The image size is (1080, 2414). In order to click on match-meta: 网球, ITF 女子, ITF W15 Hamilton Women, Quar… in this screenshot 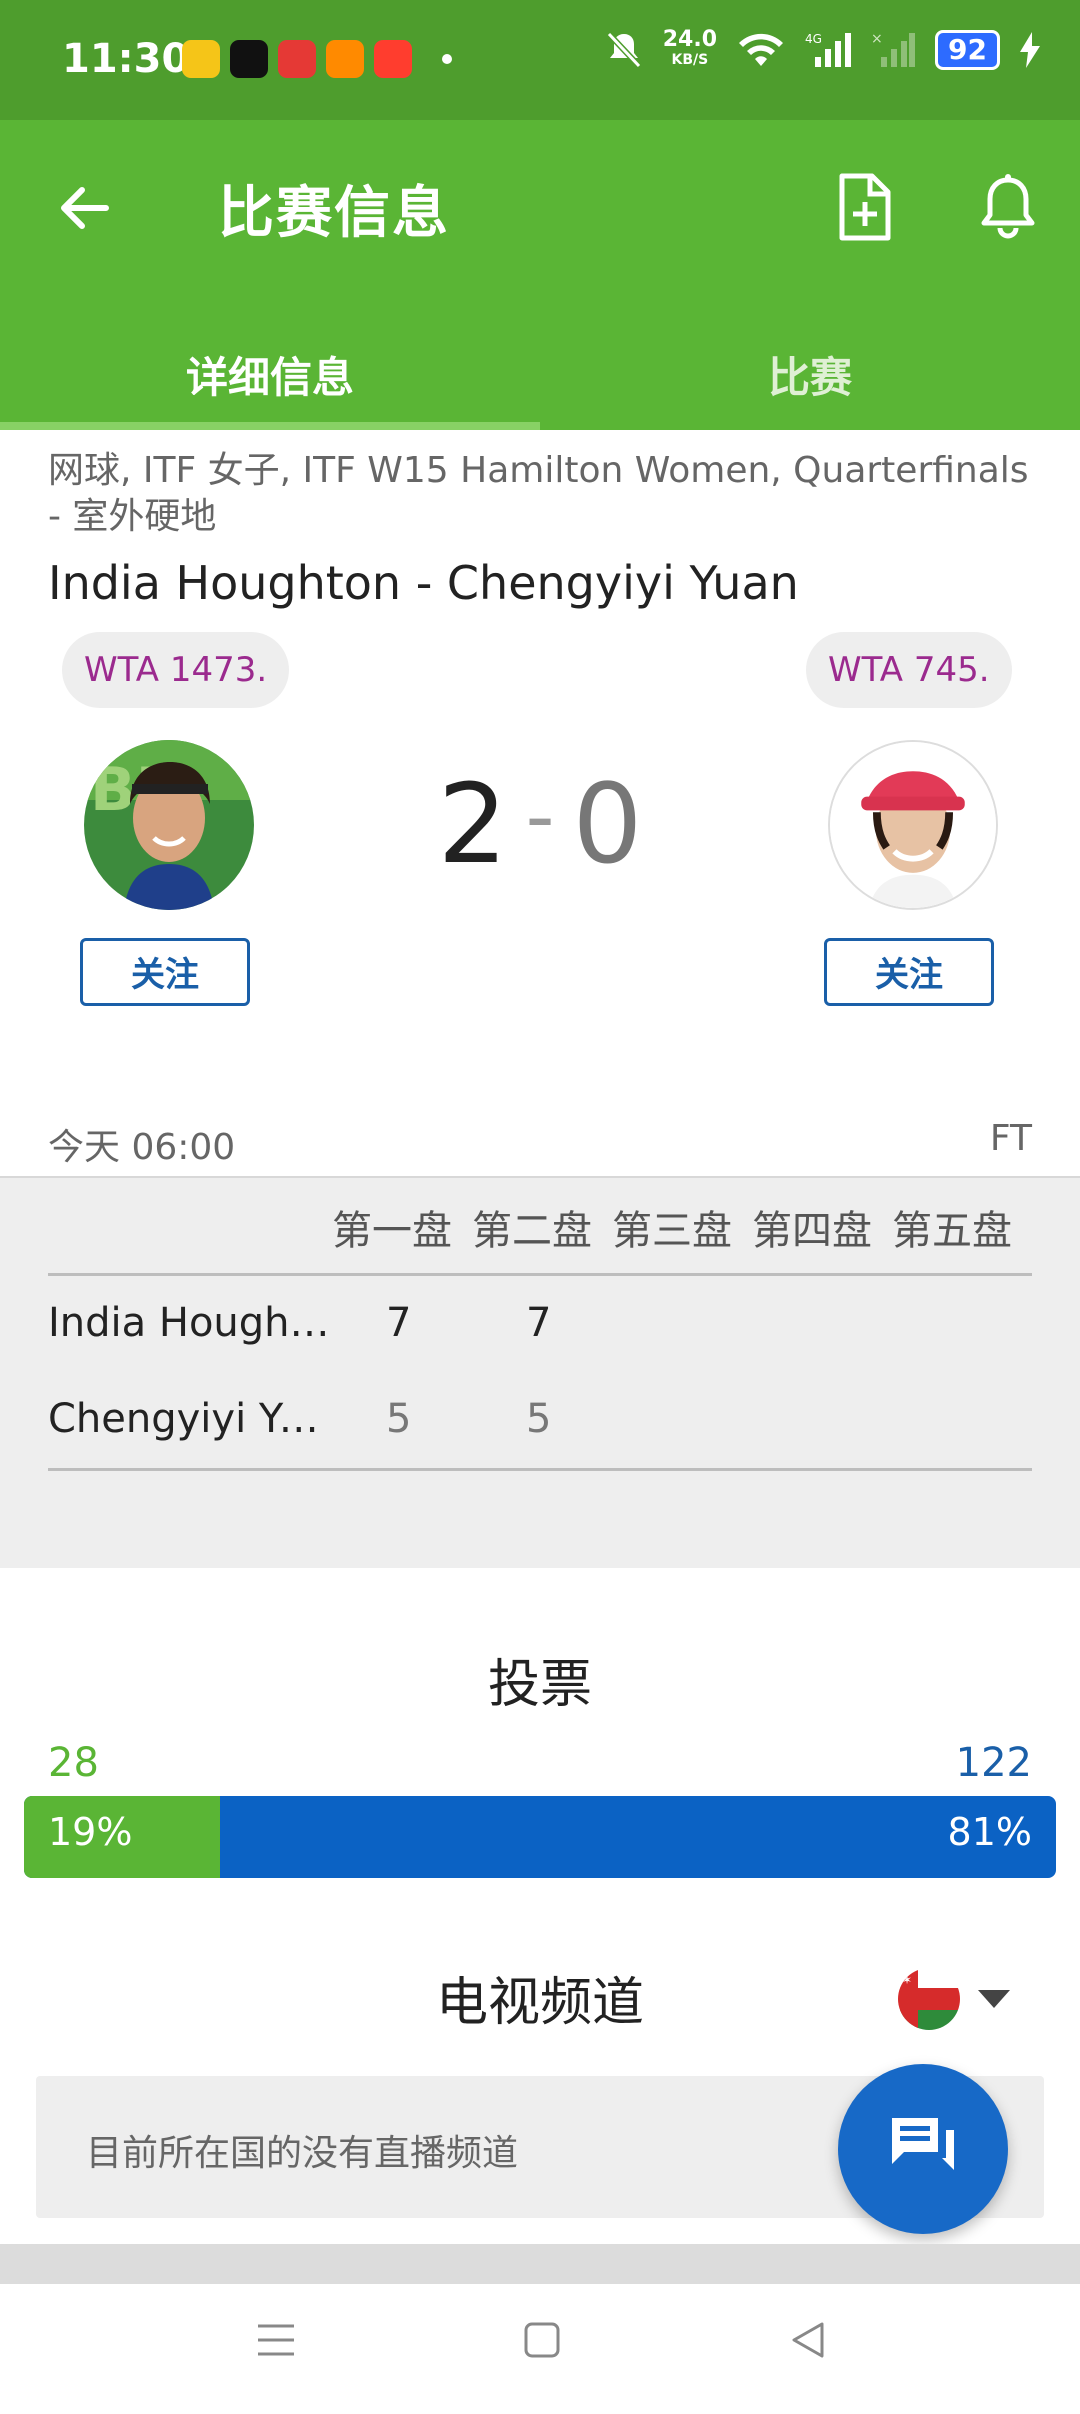, I will do `click(538, 493)`.